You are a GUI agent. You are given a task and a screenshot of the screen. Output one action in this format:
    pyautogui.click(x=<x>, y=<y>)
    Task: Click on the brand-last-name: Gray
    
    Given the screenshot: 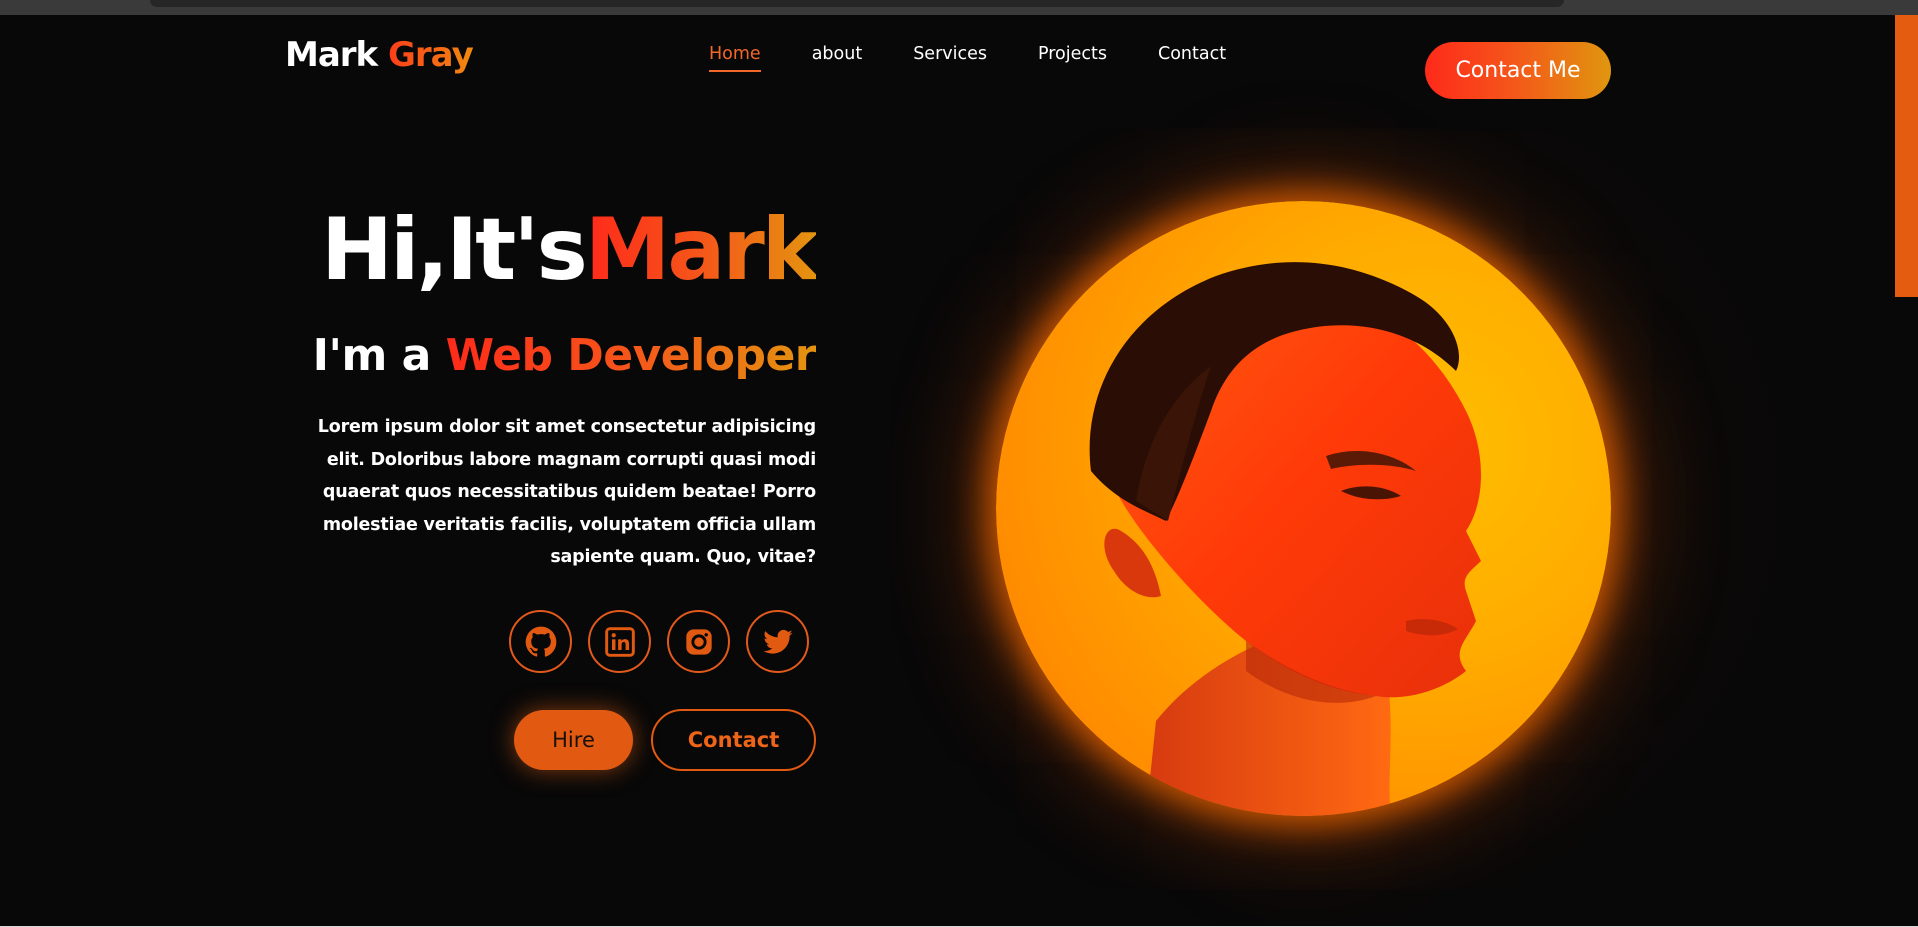 What is the action you would take?
    pyautogui.click(x=431, y=55)
    